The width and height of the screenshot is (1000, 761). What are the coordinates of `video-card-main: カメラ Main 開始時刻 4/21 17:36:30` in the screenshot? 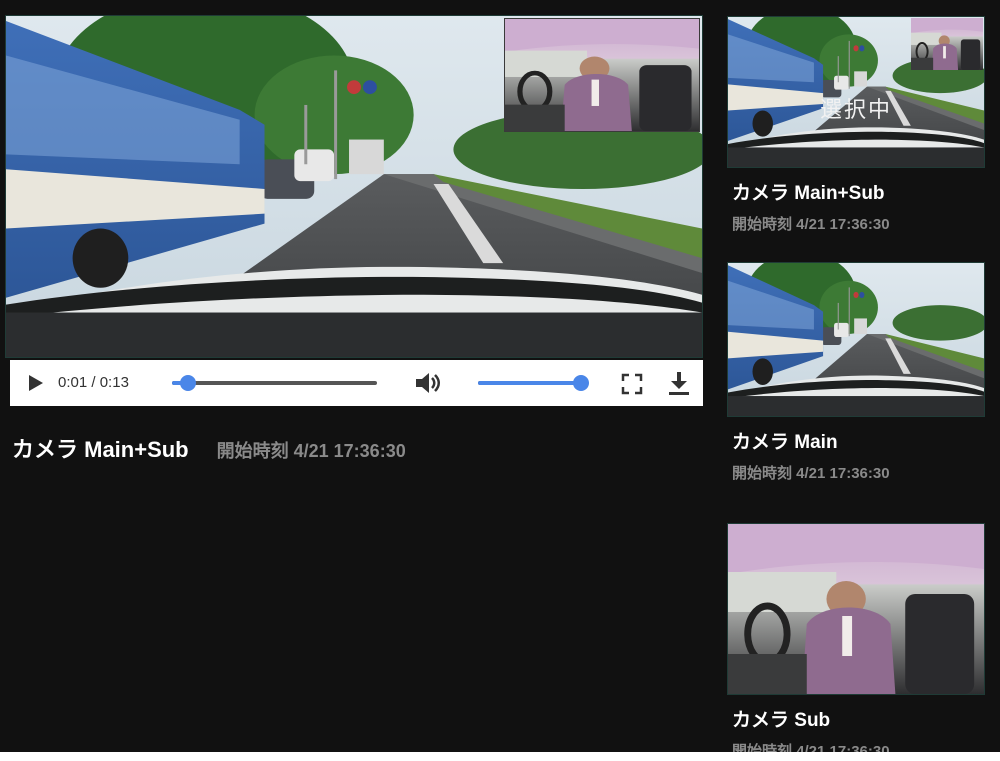 It's located at (856, 372).